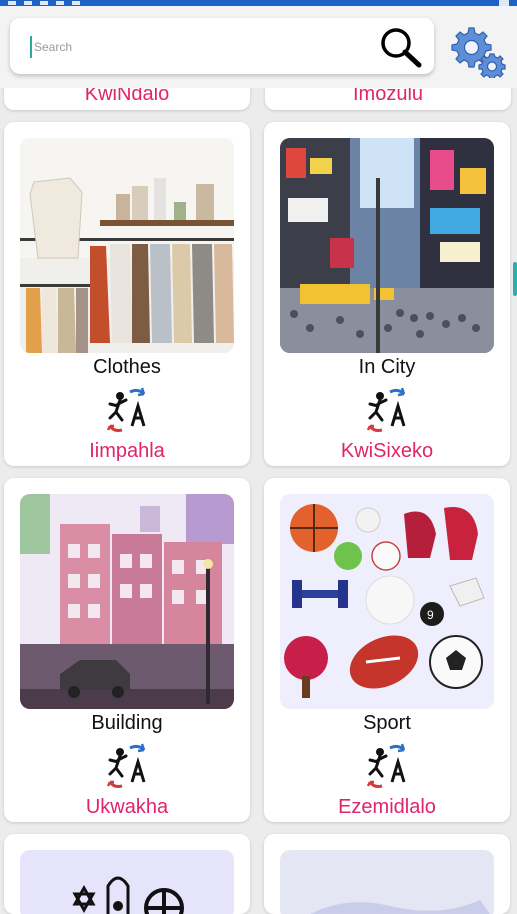 The image size is (517, 914). Describe the element at coordinates (127, 723) in the screenshot. I see `card-english-label: Building` at that location.